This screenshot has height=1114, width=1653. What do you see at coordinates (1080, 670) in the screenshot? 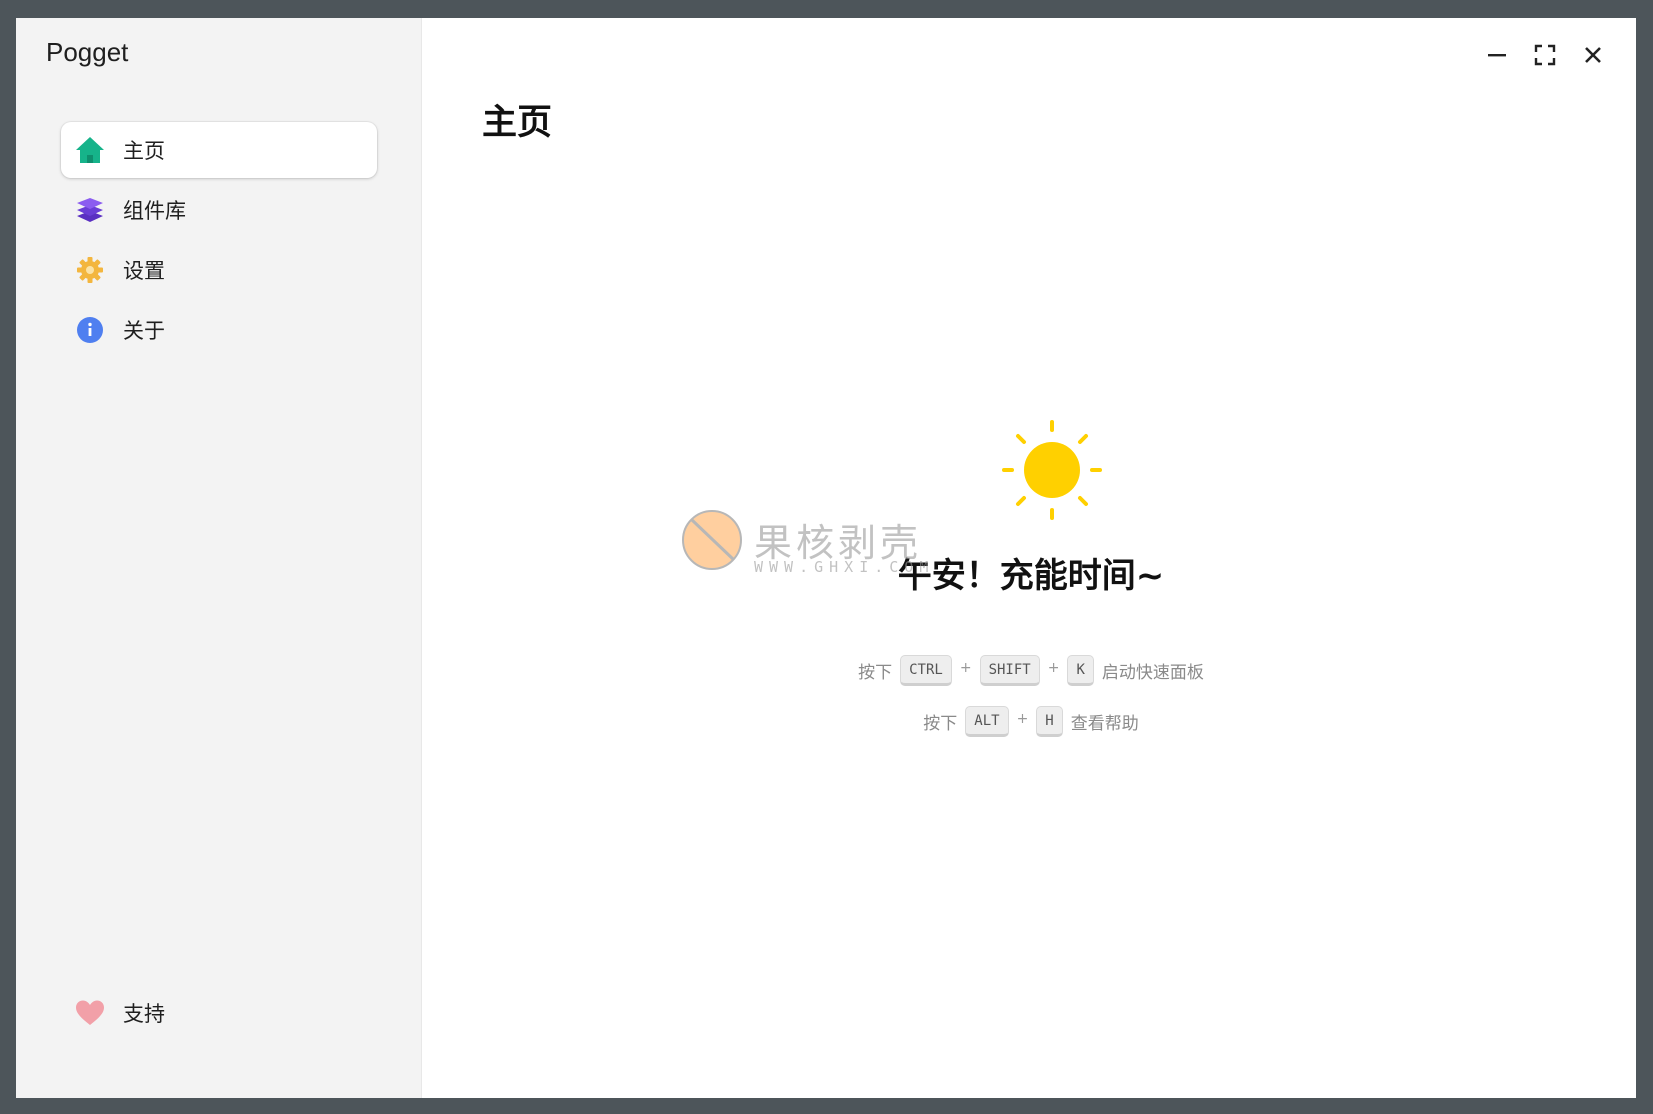
I see `key-k: K` at bounding box center [1080, 670].